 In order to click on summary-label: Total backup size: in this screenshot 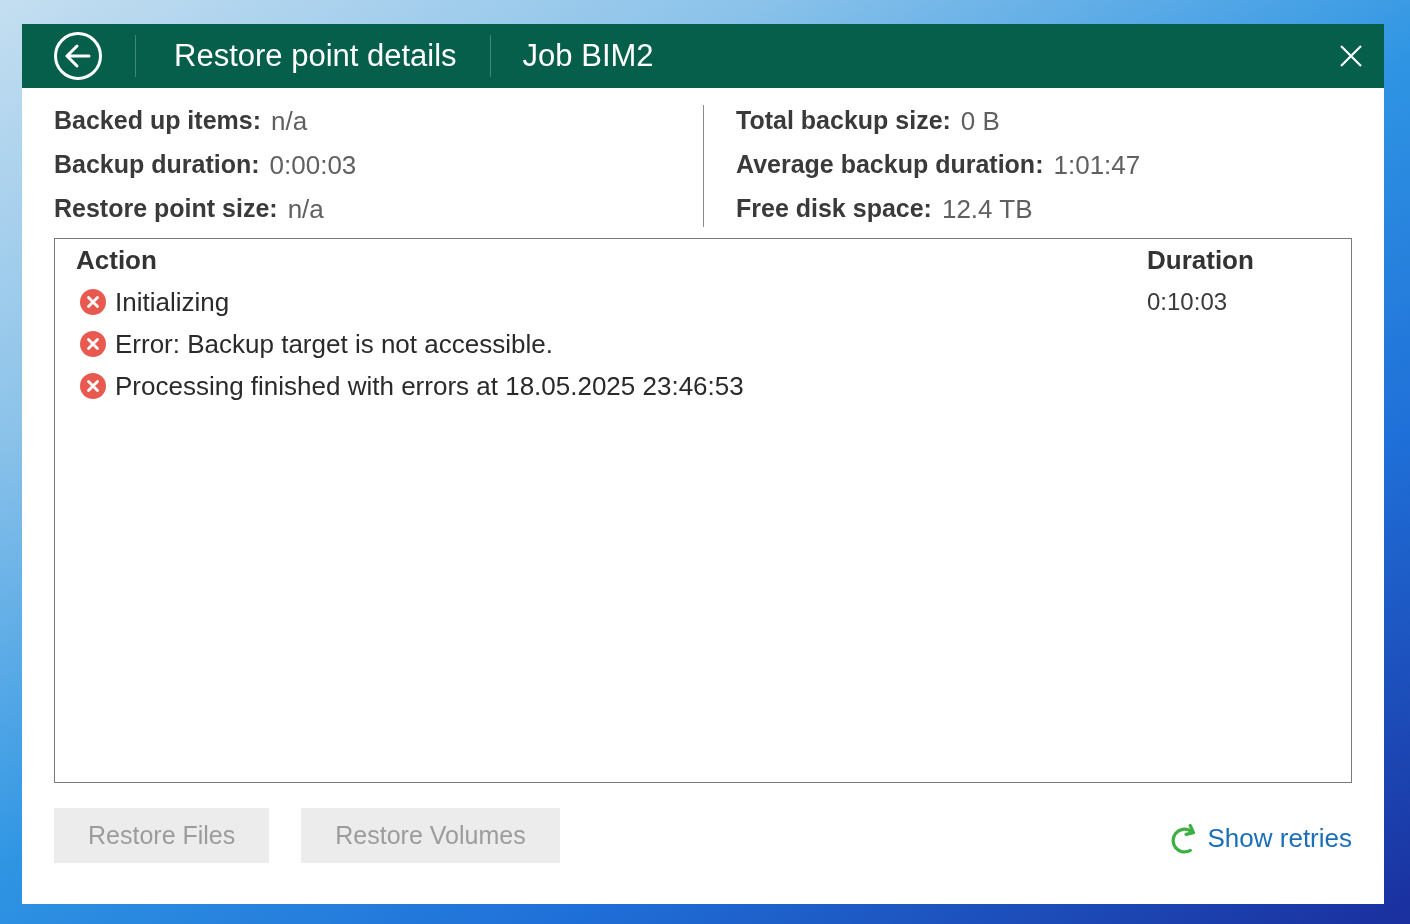, I will do `click(843, 121)`.